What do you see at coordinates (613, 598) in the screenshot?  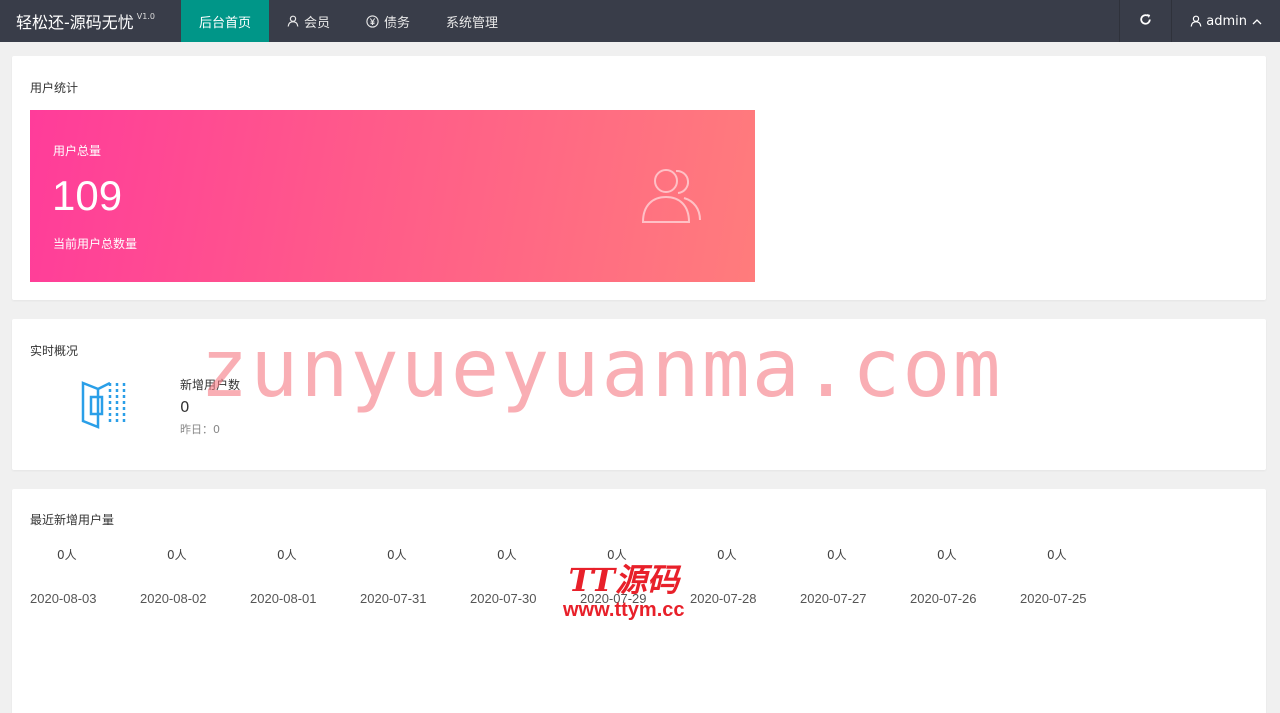 I see `day-date: 2020-07-29` at bounding box center [613, 598].